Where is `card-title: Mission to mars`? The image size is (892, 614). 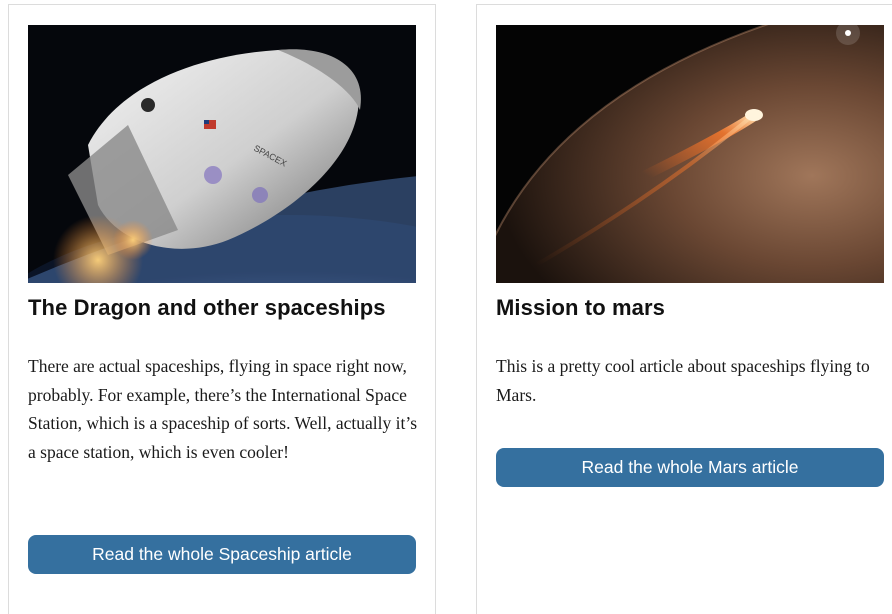 card-title: Mission to mars is located at coordinates (580, 307).